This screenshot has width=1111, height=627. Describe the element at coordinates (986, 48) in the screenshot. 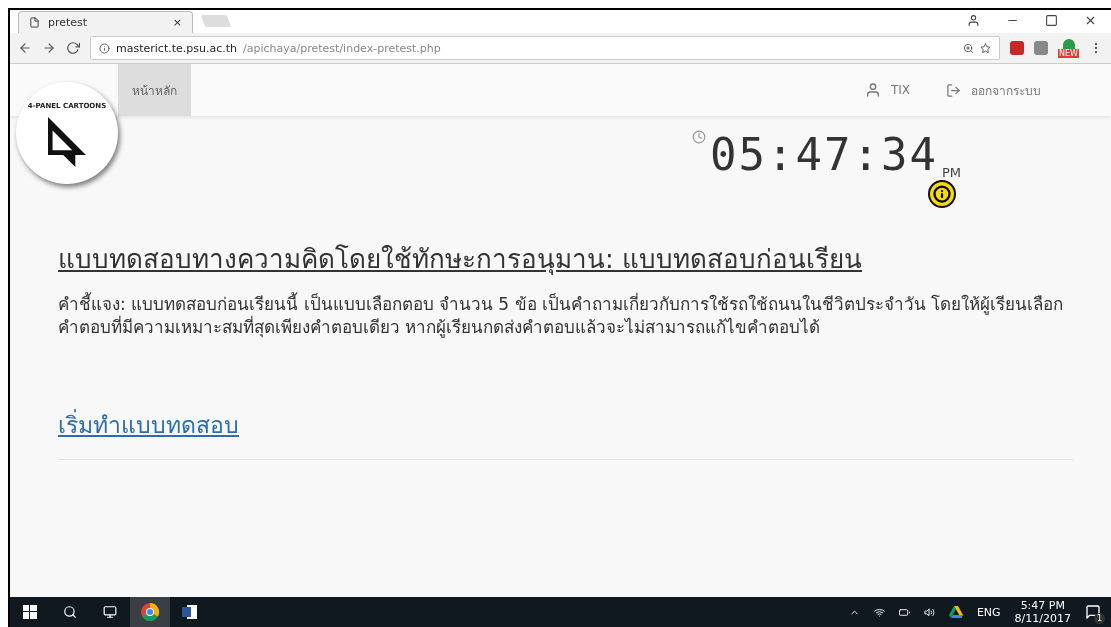

I see `bookmark-star-icon` at that location.